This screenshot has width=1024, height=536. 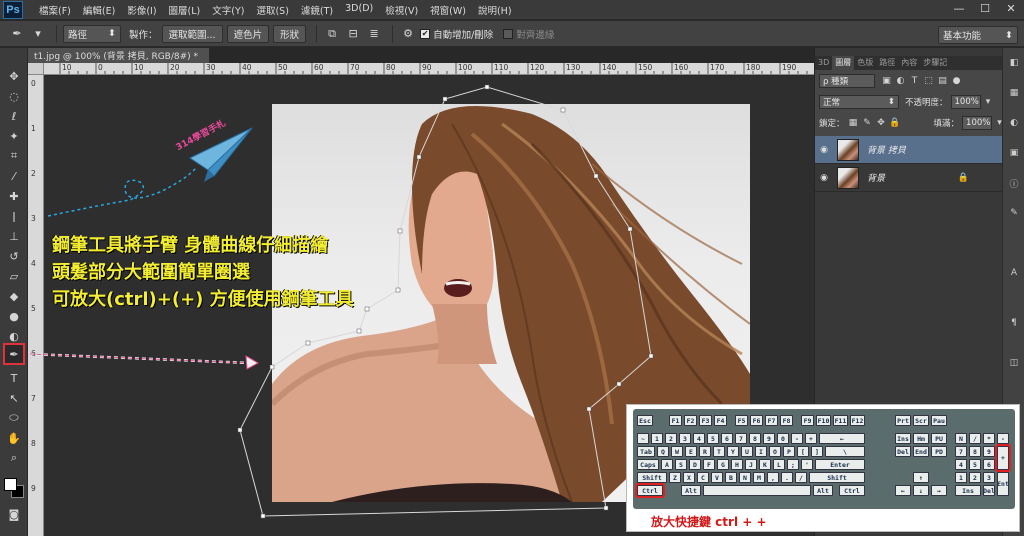 I want to click on key-end: End, so click(x=921, y=451).